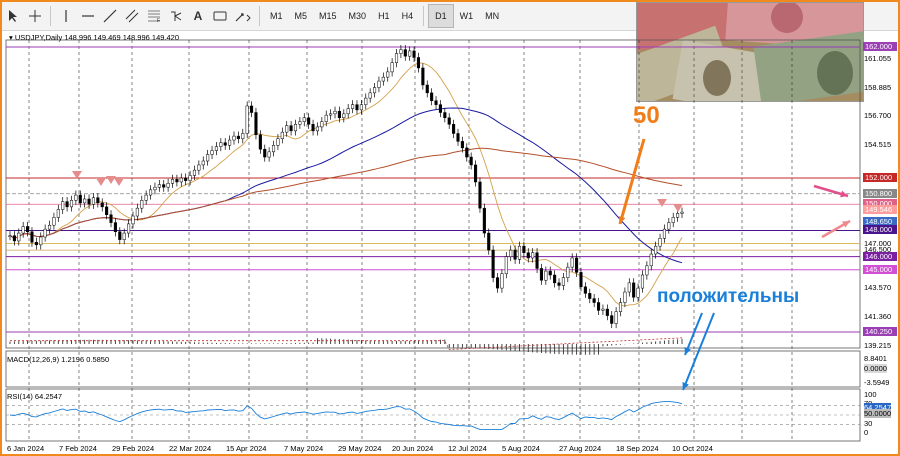 The height and width of the screenshot is (456, 900). Describe the element at coordinates (246, 448) in the screenshot. I see `date-label: 15 Apr 2024` at that location.